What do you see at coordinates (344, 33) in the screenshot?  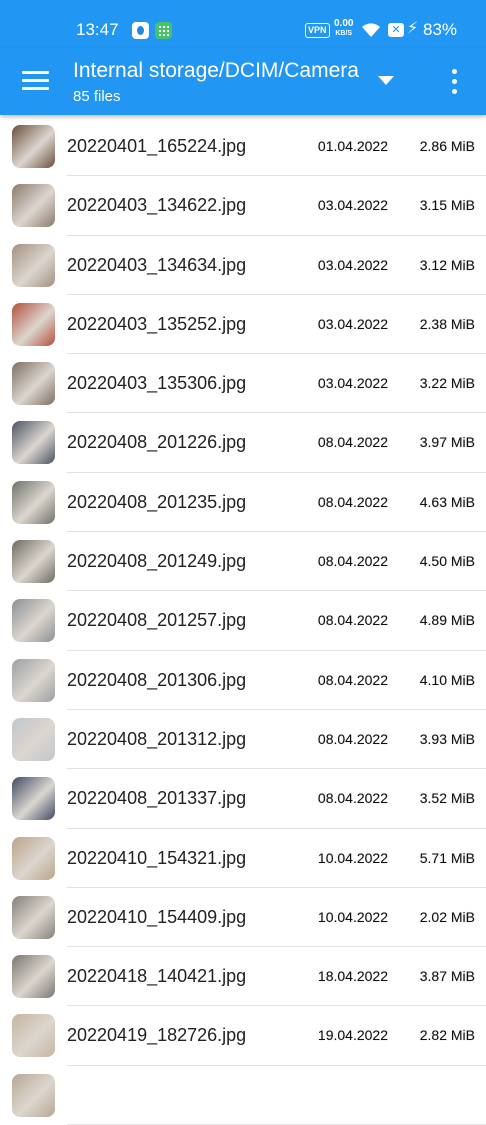 I see `speed-unit: KB/S` at bounding box center [344, 33].